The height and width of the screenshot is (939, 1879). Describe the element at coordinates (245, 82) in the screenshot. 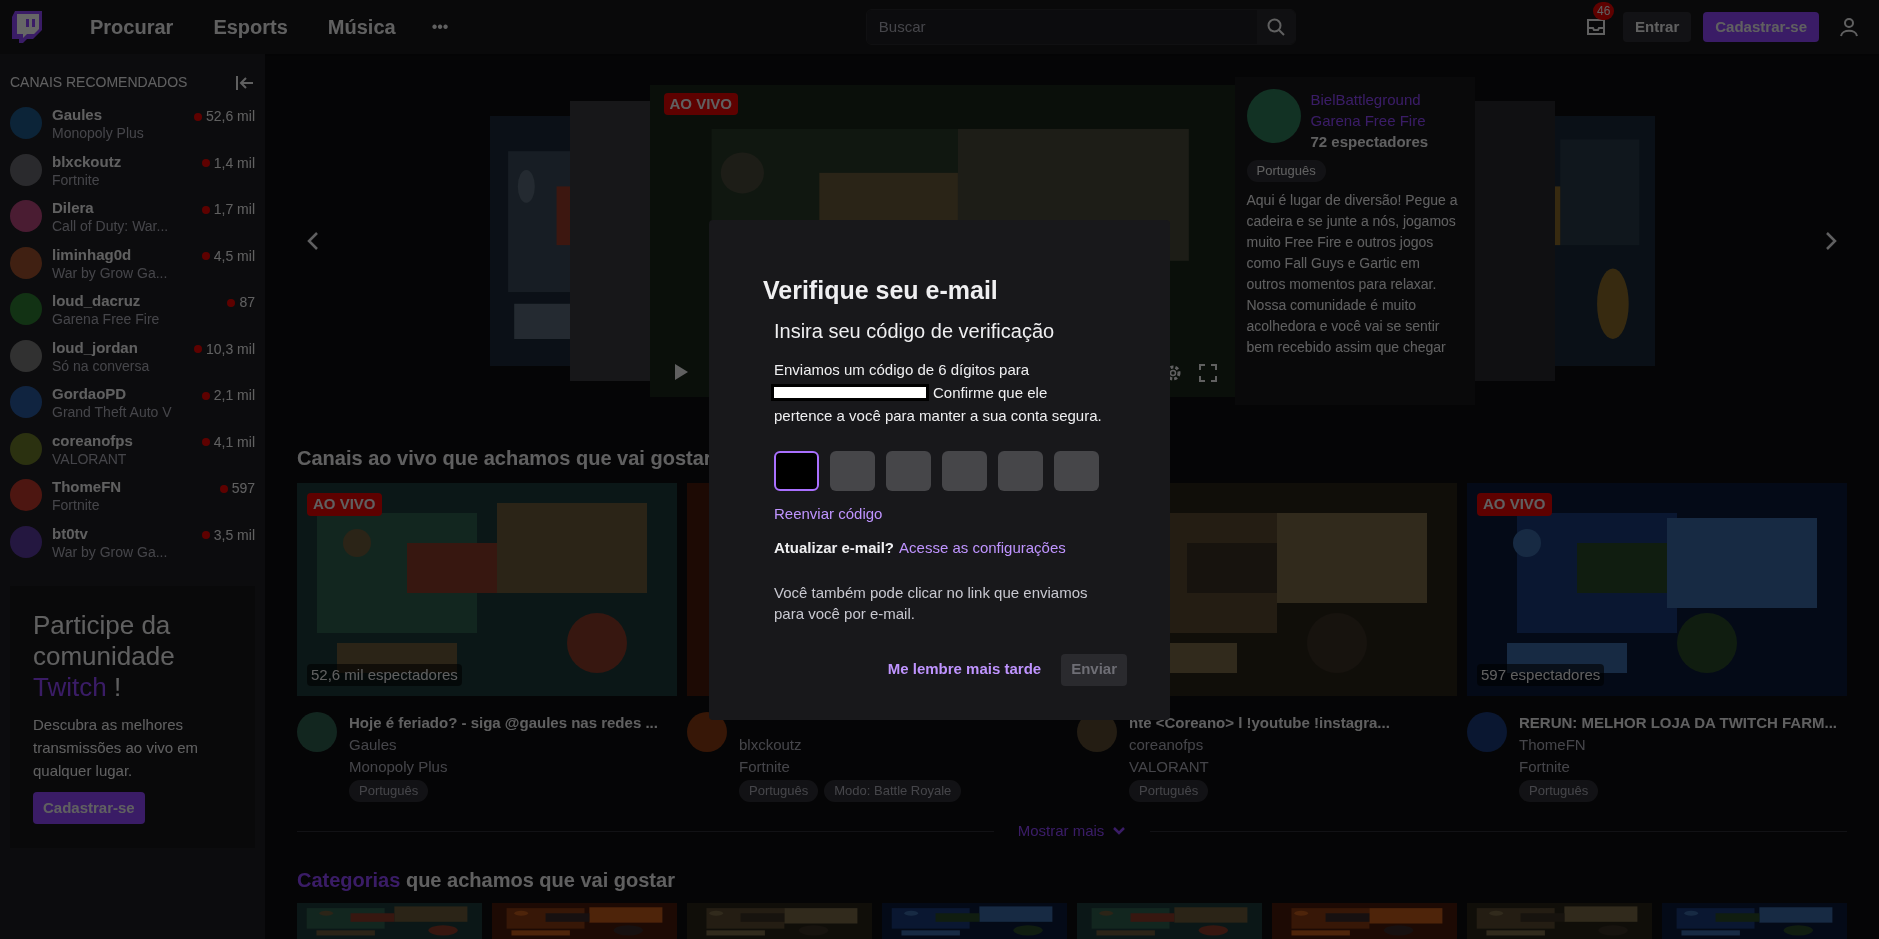

I see `collapse-icon` at that location.